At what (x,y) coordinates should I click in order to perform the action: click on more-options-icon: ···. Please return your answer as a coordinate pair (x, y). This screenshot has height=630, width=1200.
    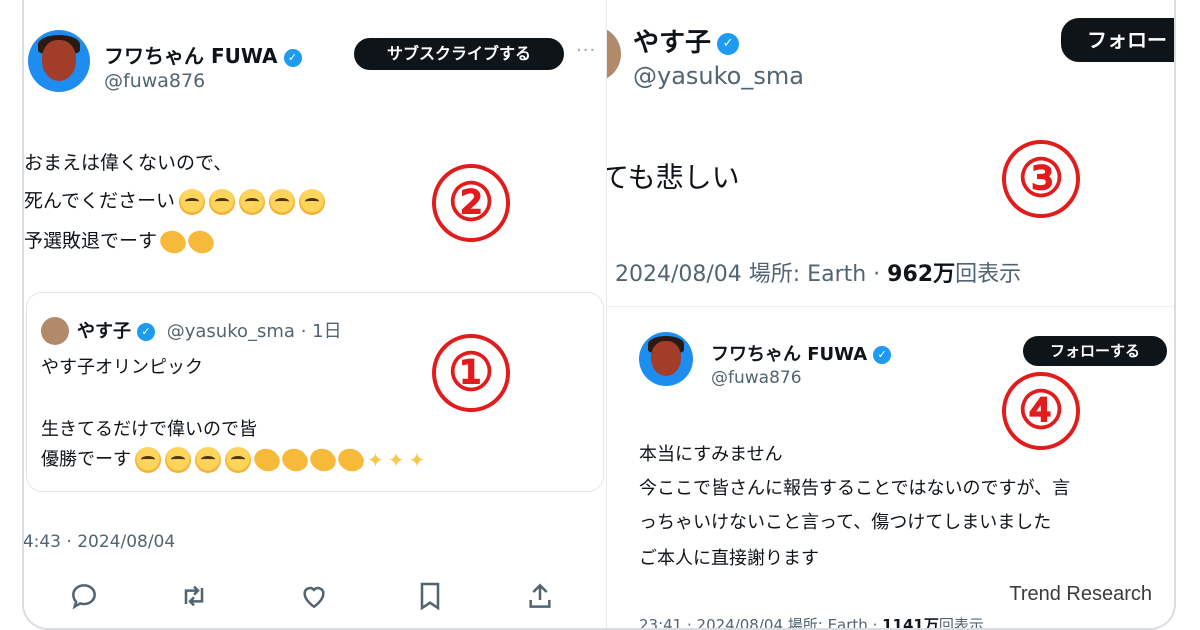
    Looking at the image, I should click on (586, 50).